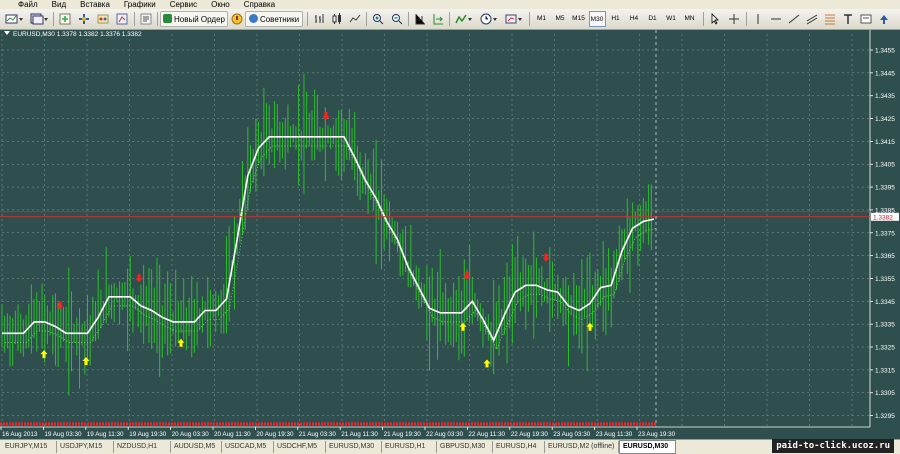 This screenshot has height=454, width=900. Describe the element at coordinates (450, 4) in the screenshot. I see `menu-bar: Файл Вид Вставка Графики Сервис Окно Справка` at that location.